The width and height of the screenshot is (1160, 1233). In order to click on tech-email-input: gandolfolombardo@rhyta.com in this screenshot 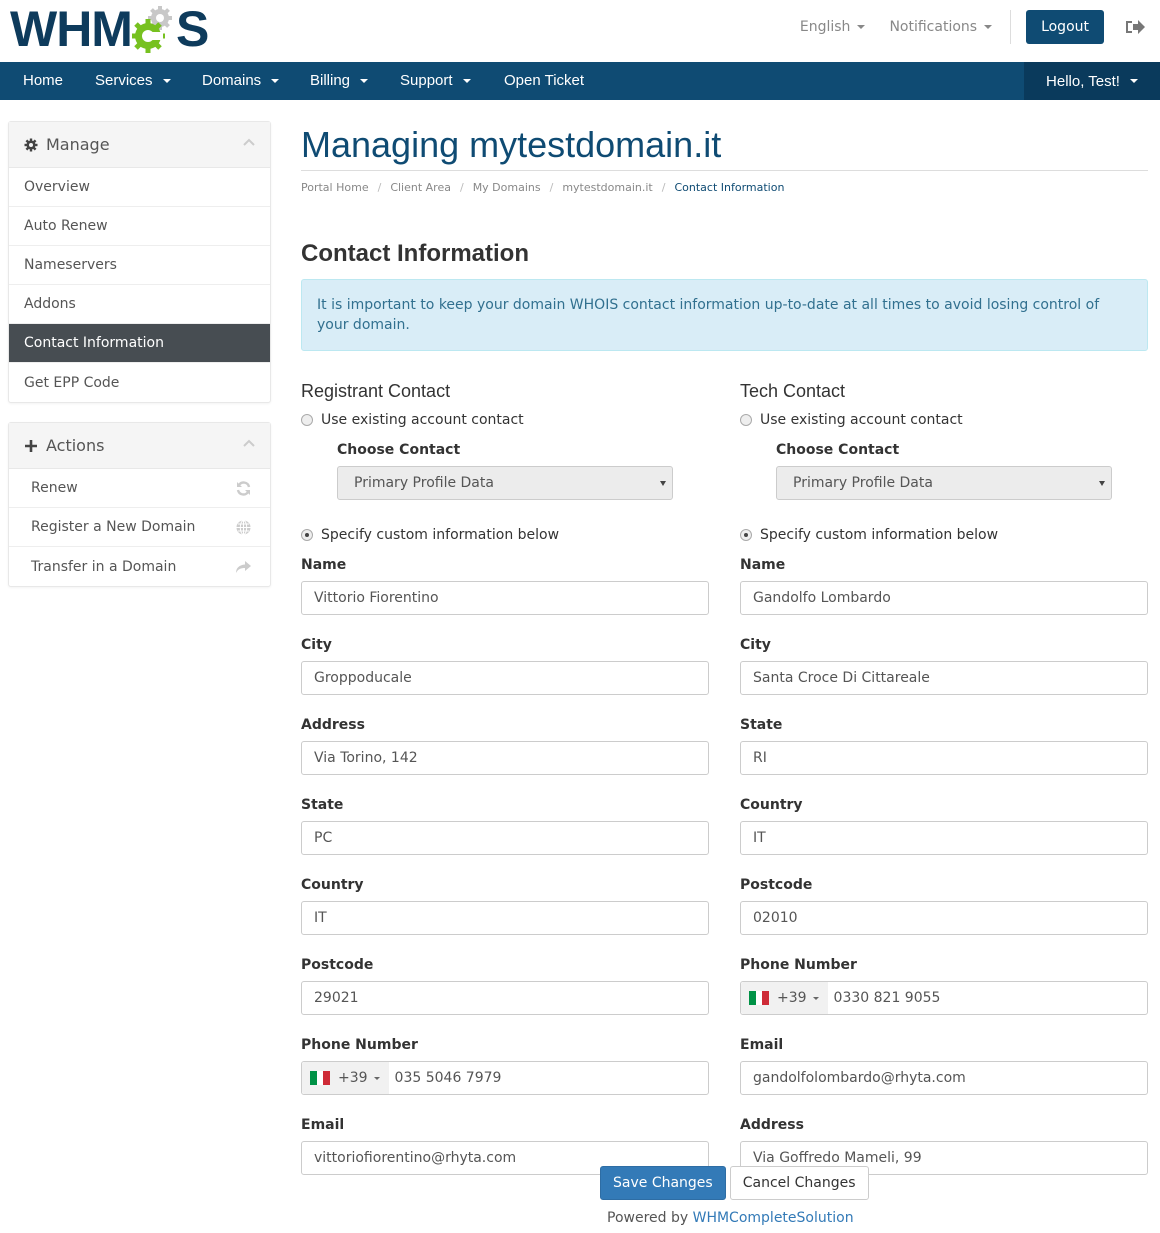, I will do `click(944, 1078)`.